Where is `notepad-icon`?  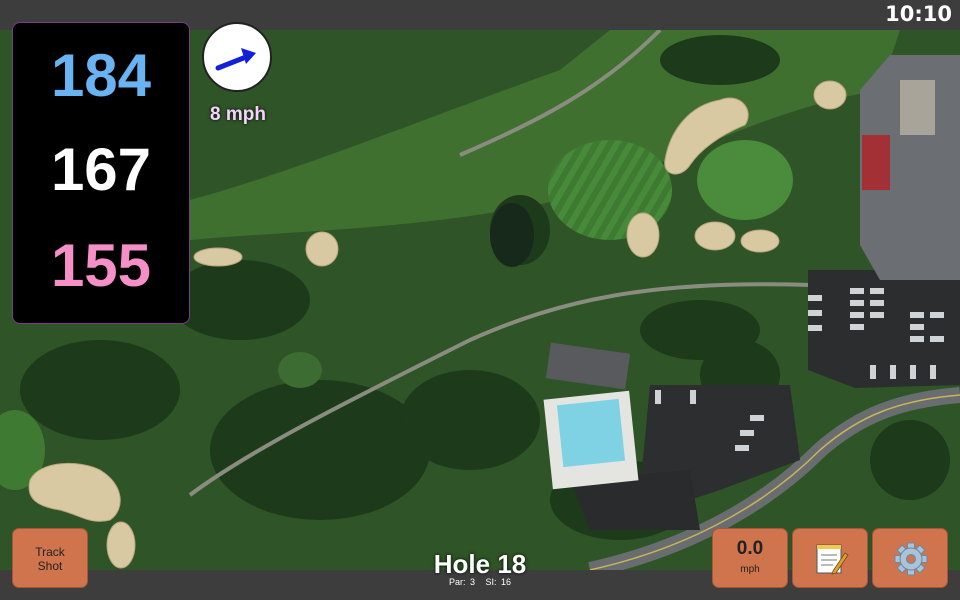
notepad-icon is located at coordinates (832, 559).